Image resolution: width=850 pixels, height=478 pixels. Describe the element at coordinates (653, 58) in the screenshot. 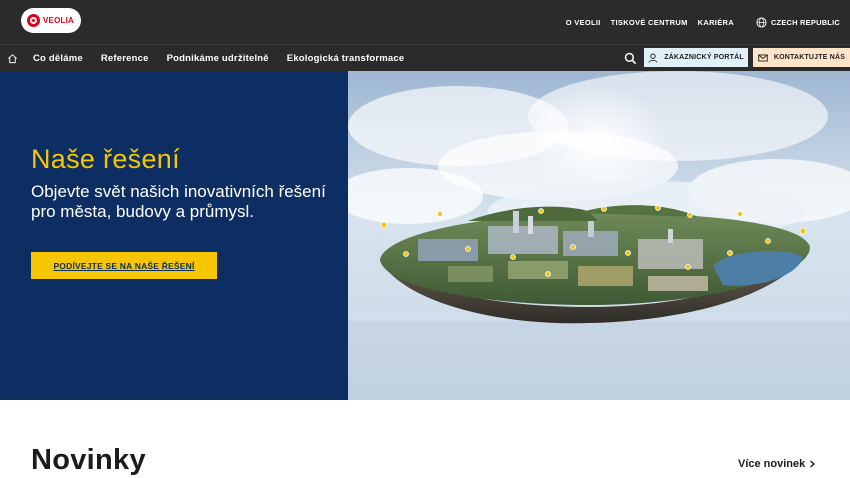

I see `user-icon` at that location.